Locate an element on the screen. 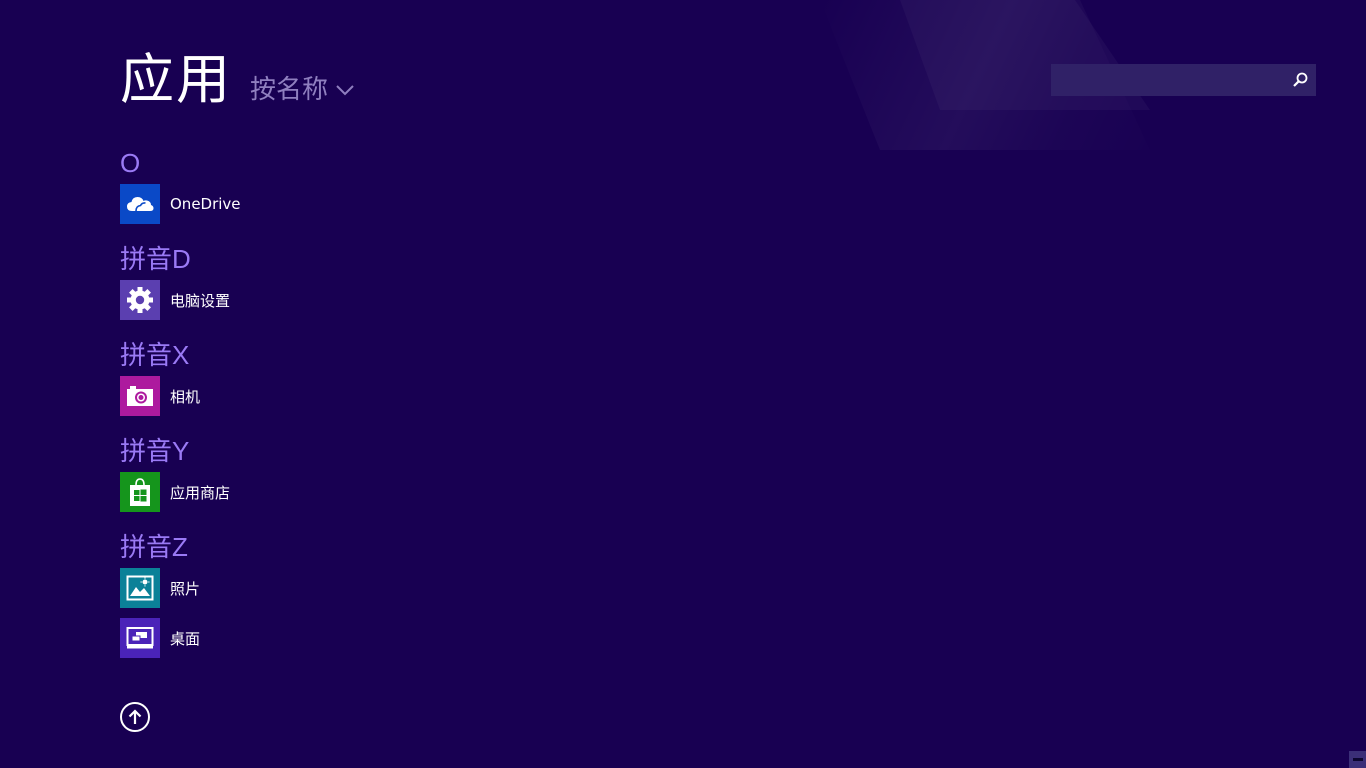 The height and width of the screenshot is (768, 1366). search-icon is located at coordinates (1300, 79).